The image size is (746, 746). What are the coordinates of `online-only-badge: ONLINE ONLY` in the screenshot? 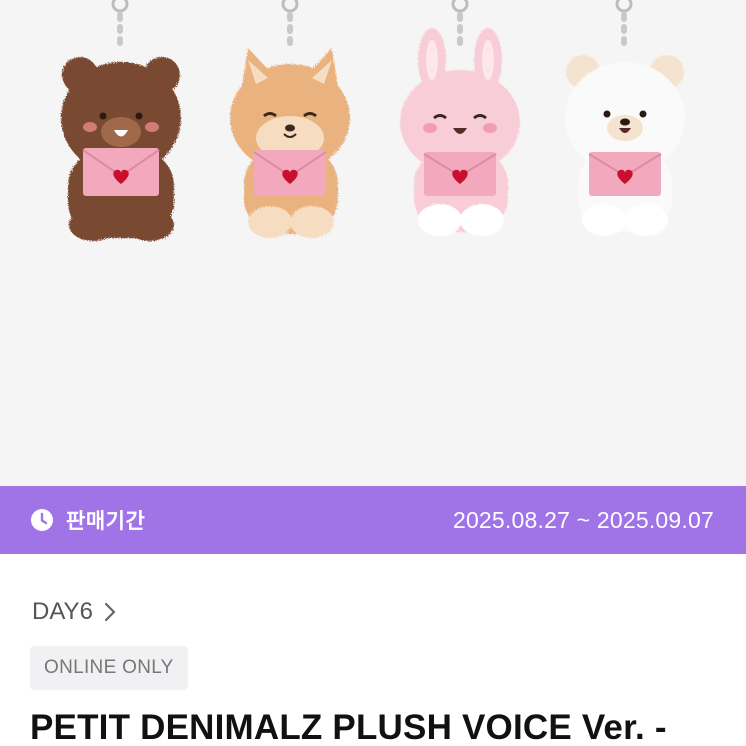 It's located at (109, 668).